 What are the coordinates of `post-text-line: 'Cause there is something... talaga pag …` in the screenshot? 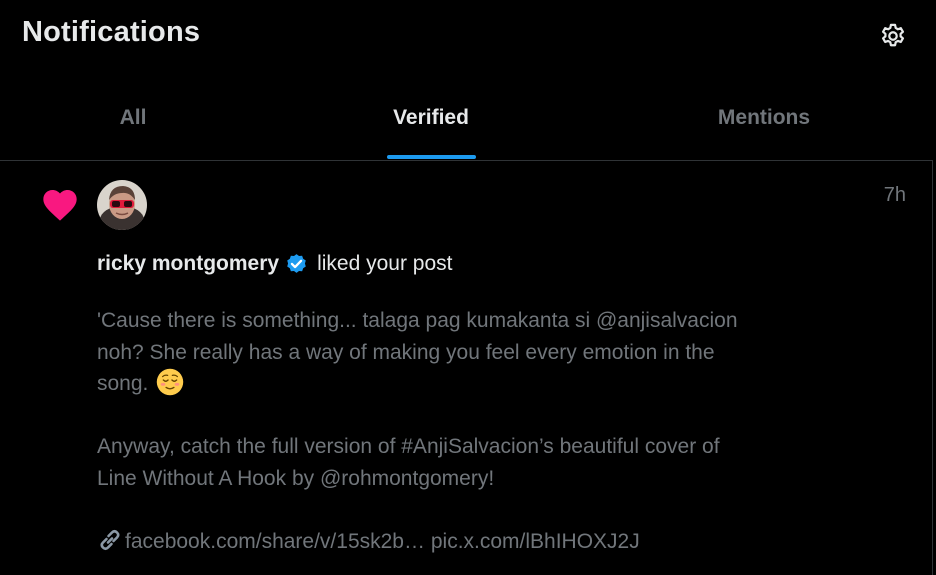 It's located at (417, 320).